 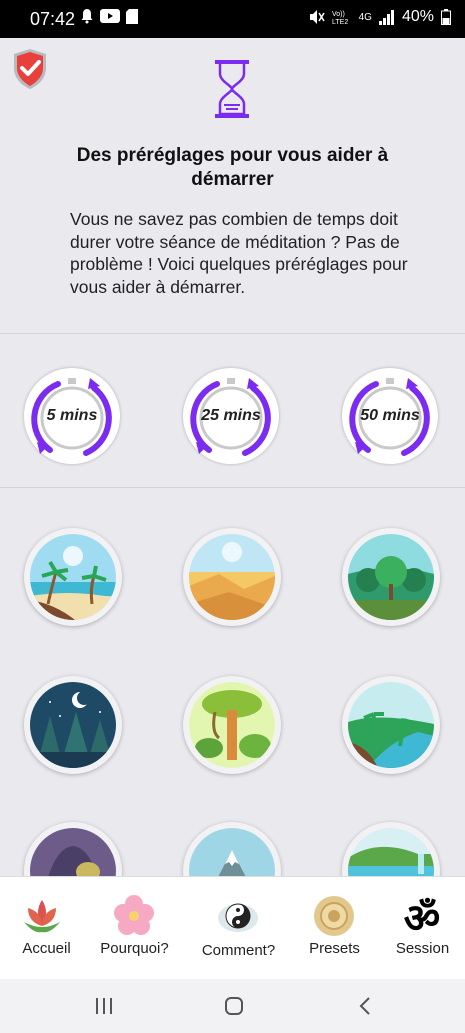 What do you see at coordinates (446, 17) in the screenshot?
I see `battery-icon` at bounding box center [446, 17].